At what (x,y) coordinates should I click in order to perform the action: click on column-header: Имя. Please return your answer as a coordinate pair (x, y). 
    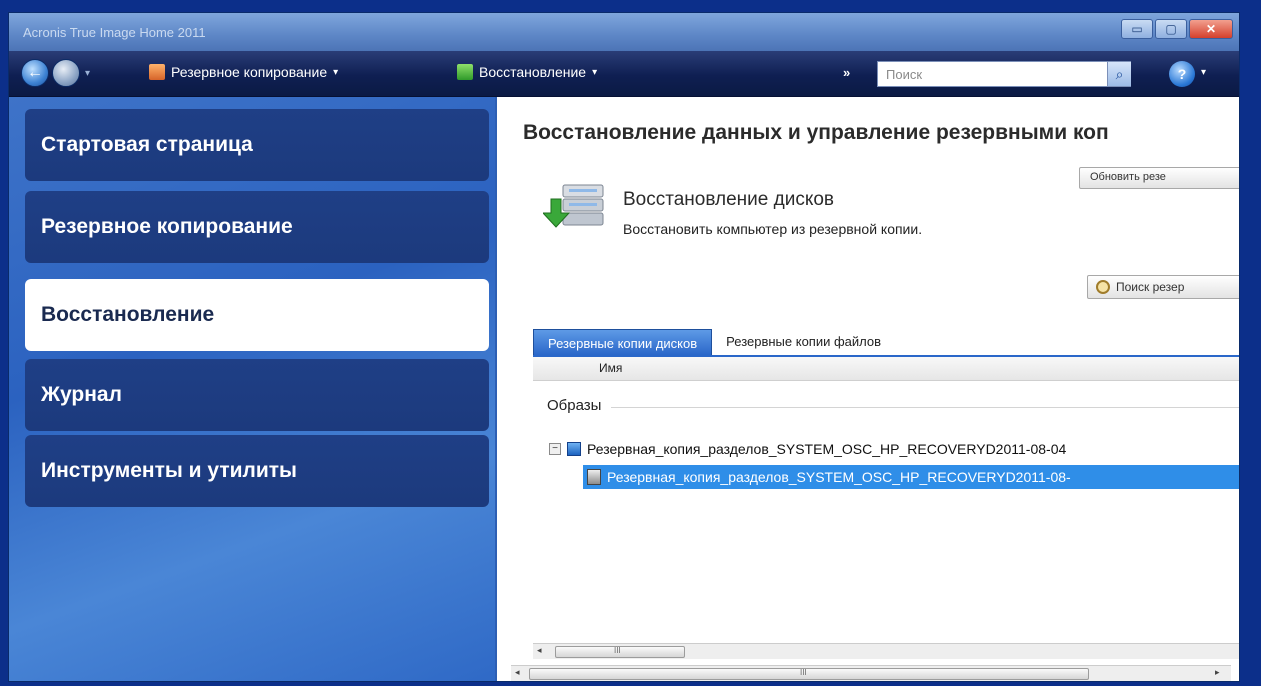
    Looking at the image, I should click on (886, 369).